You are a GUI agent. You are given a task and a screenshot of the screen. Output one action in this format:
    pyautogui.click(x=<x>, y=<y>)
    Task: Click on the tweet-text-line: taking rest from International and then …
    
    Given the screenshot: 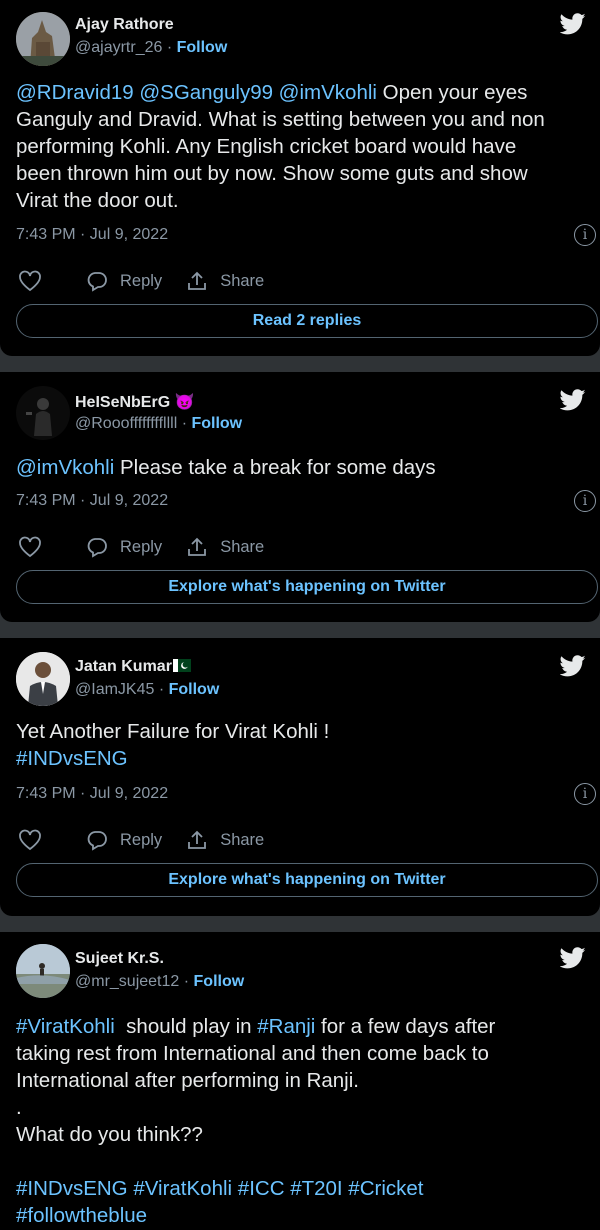 What is the action you would take?
    pyautogui.click(x=252, y=1053)
    